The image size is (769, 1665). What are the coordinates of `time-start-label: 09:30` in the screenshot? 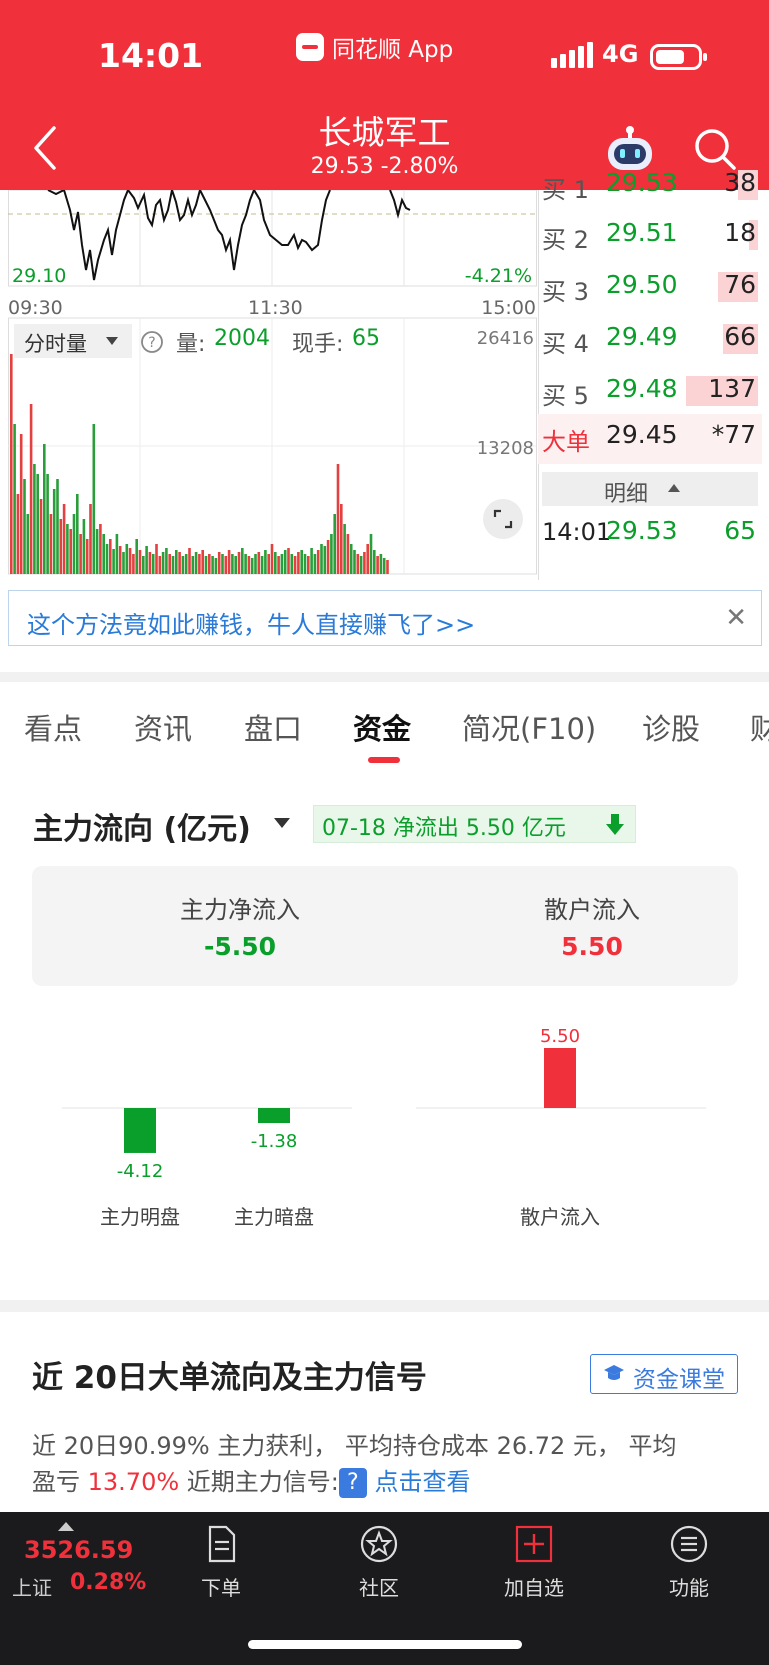 It's located at (35, 308).